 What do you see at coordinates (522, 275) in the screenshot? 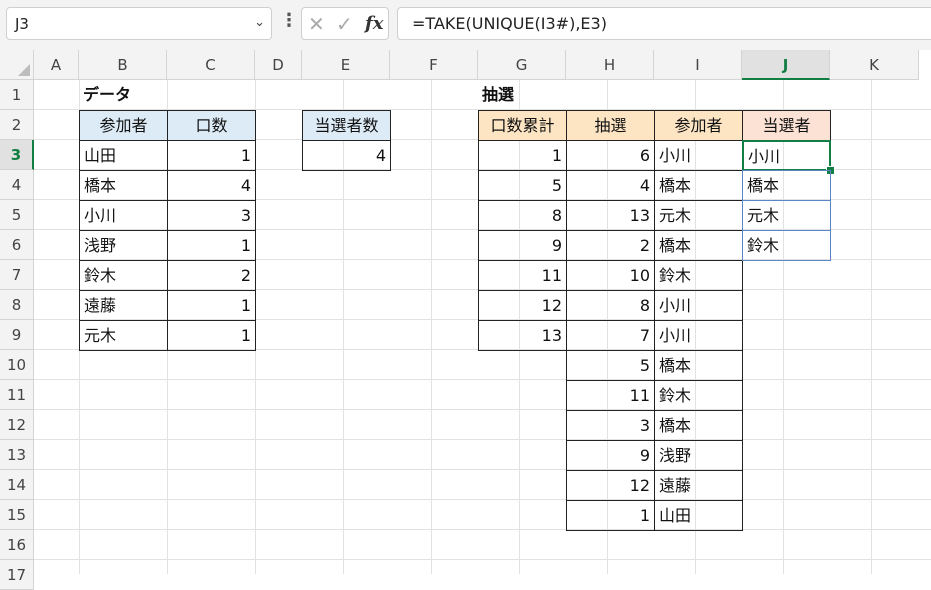
I see `cumulative-value: 11` at bounding box center [522, 275].